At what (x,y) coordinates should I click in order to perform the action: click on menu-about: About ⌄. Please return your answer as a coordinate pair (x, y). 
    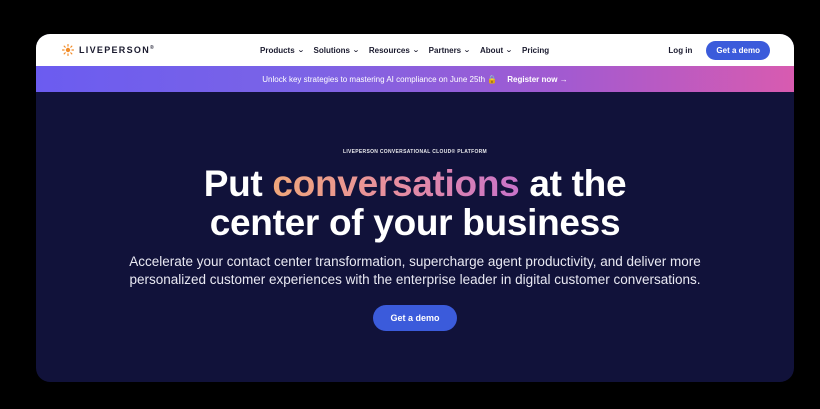
    Looking at the image, I should click on (496, 50).